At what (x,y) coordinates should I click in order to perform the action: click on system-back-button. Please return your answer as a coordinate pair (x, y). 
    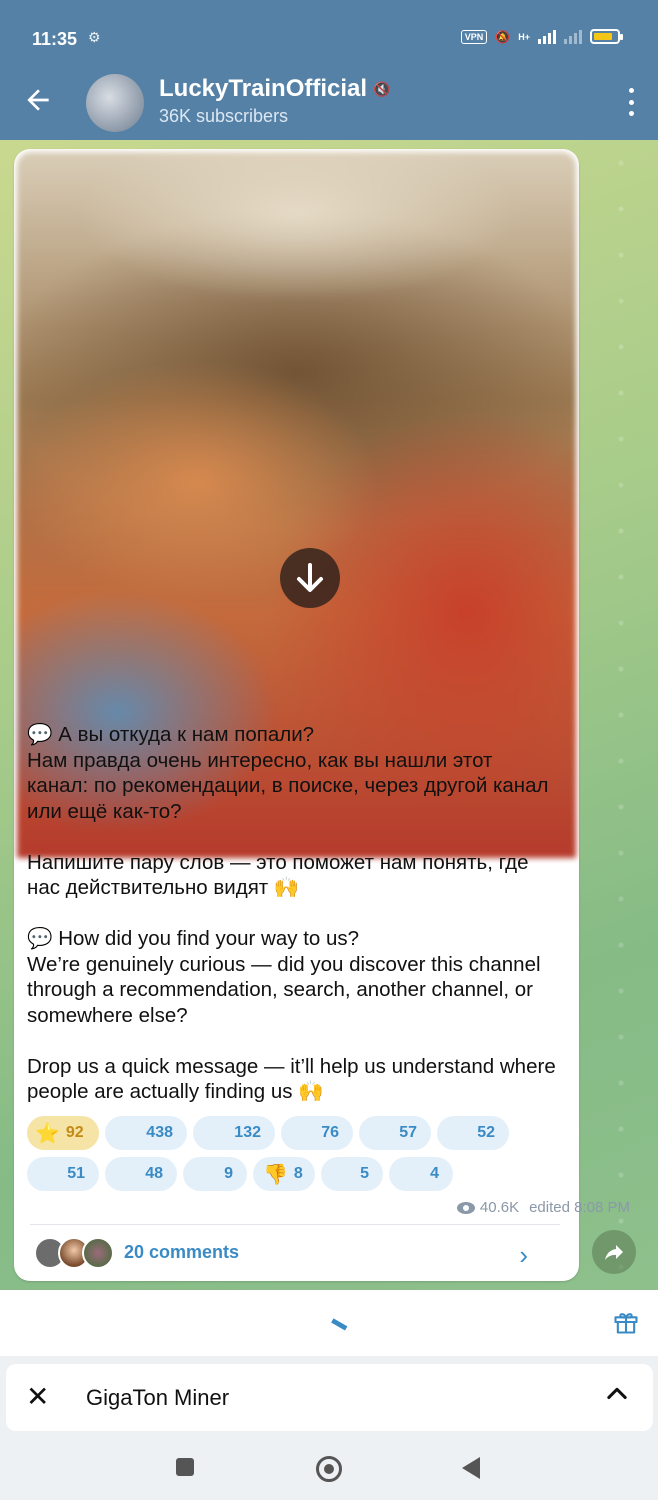
    Looking at the image, I should click on (471, 1468).